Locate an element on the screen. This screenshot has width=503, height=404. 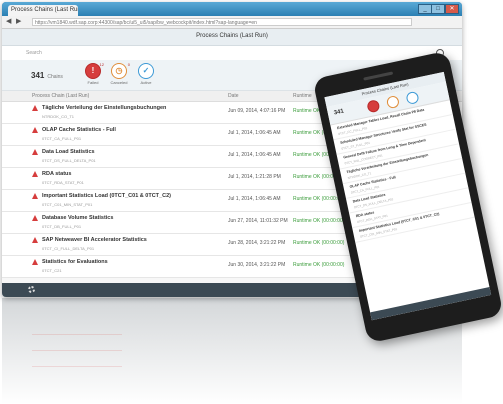
row-name: RDA status is located at coordinates (57, 174).